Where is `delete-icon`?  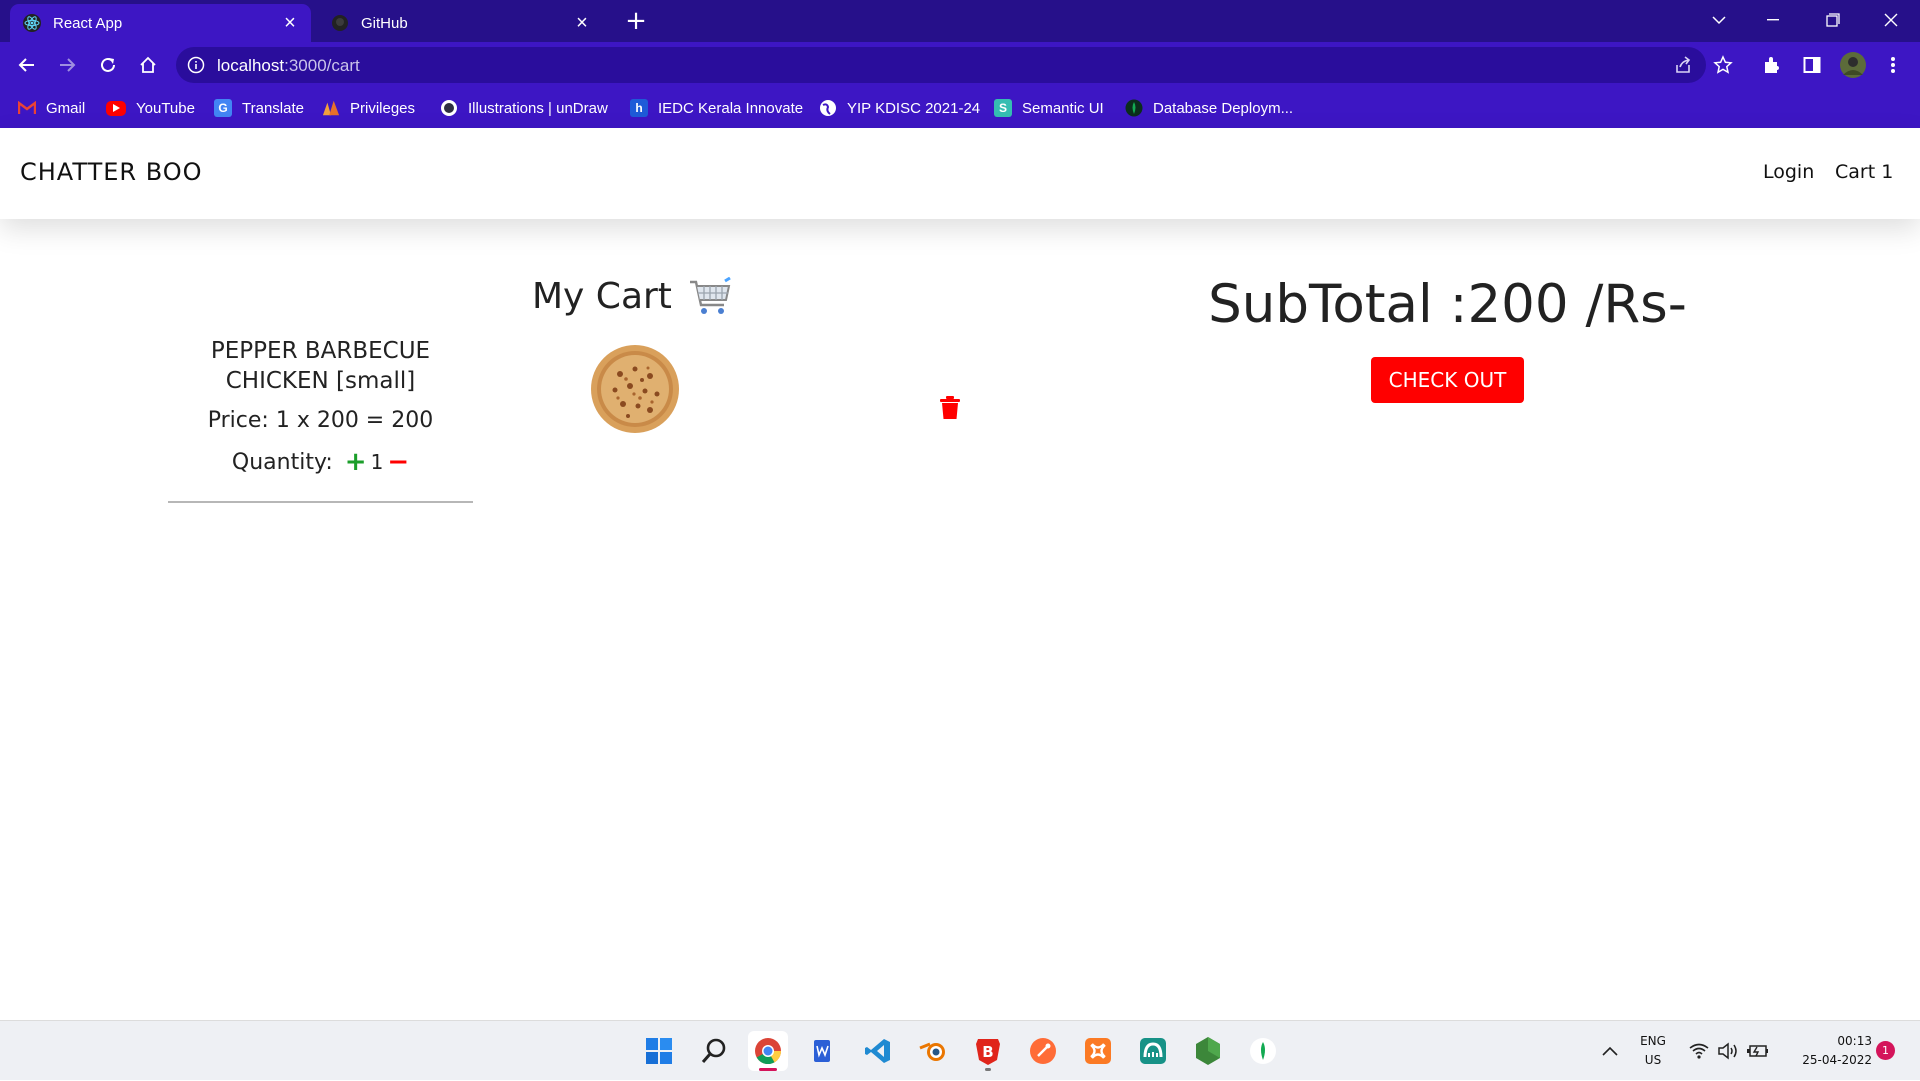 delete-icon is located at coordinates (950, 408).